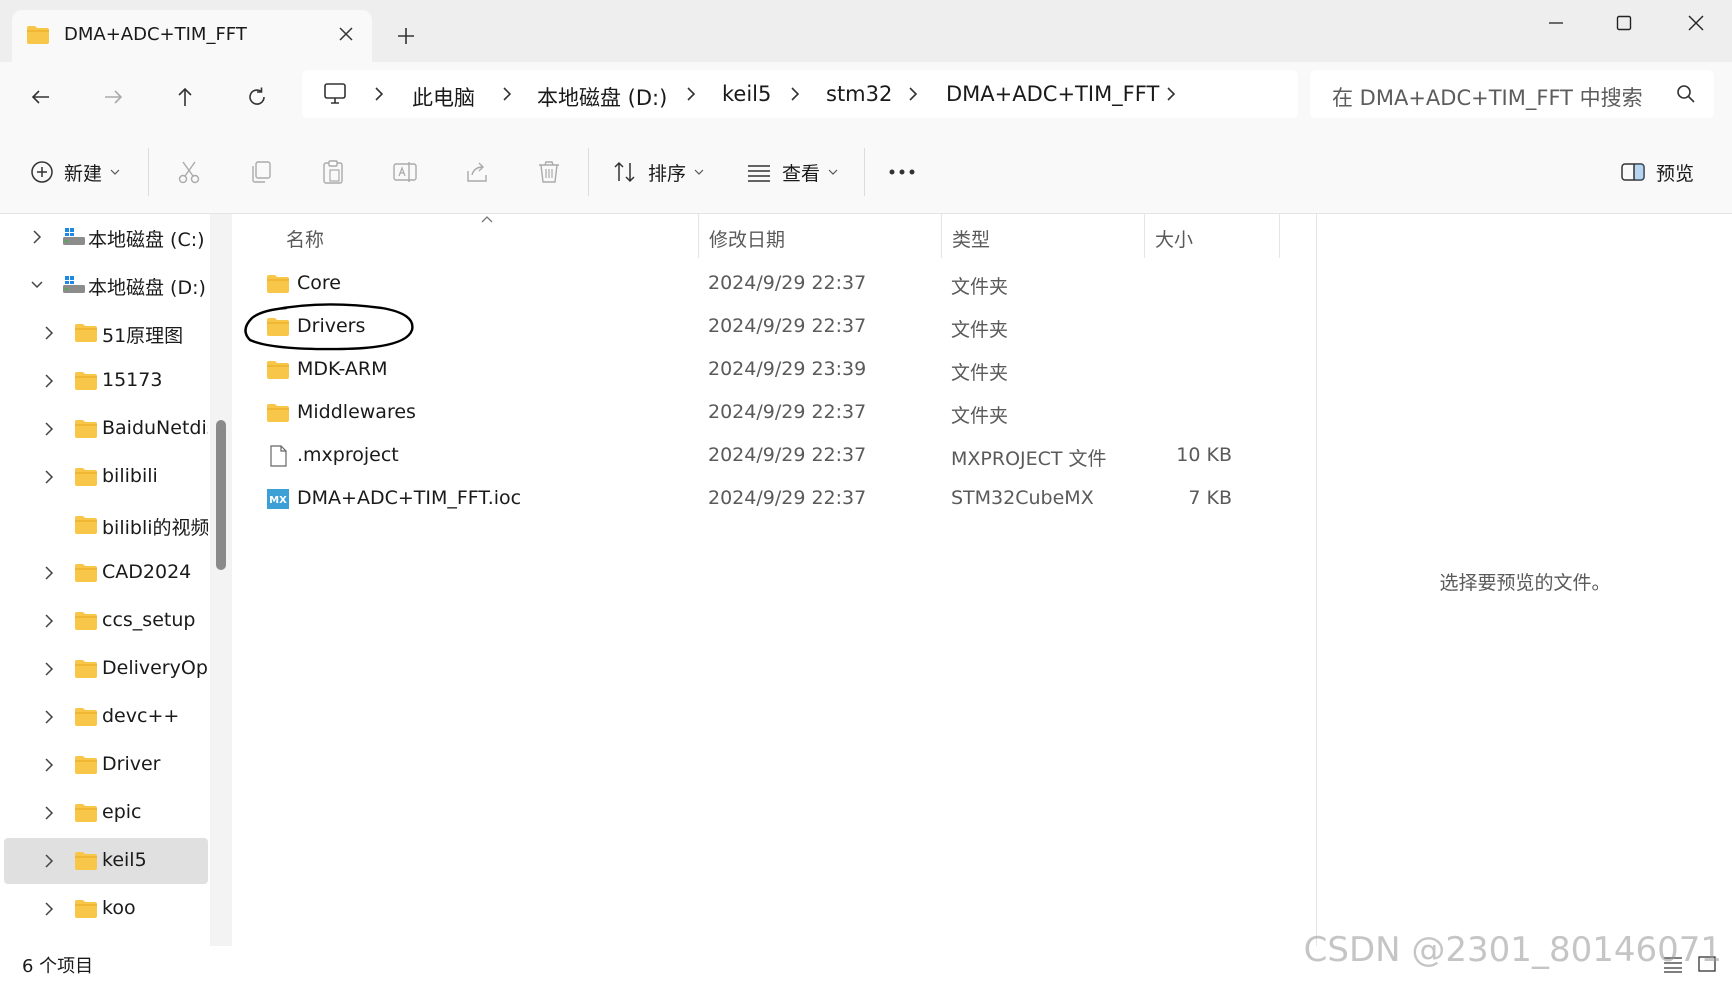  Describe the element at coordinates (221, 495) in the screenshot. I see `sidebar-scrollbar-thumb` at that location.